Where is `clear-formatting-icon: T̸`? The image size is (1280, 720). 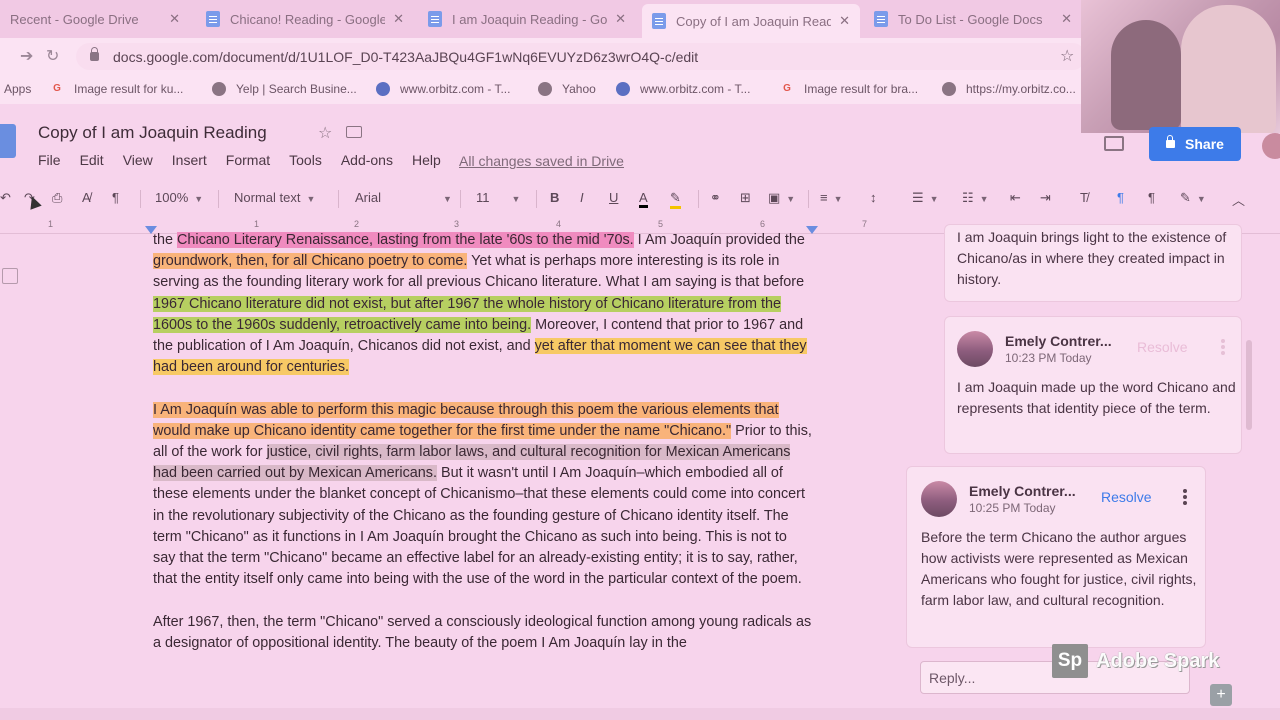
clear-formatting-icon: T̸ is located at coordinates (1084, 197).